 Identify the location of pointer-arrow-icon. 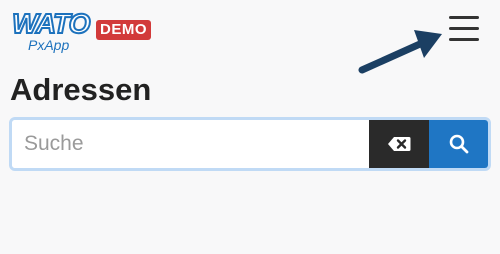
(400, 52).